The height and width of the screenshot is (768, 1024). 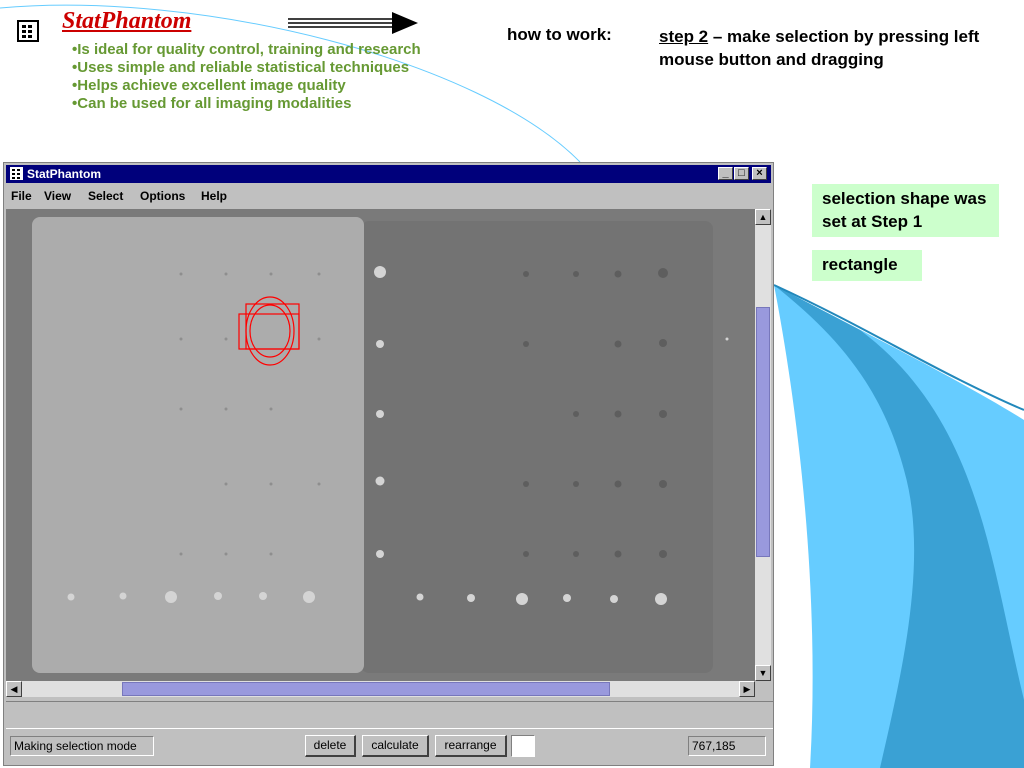 What do you see at coordinates (747, 689) in the screenshot?
I see `scroll-right-arrow-icon: ▶` at bounding box center [747, 689].